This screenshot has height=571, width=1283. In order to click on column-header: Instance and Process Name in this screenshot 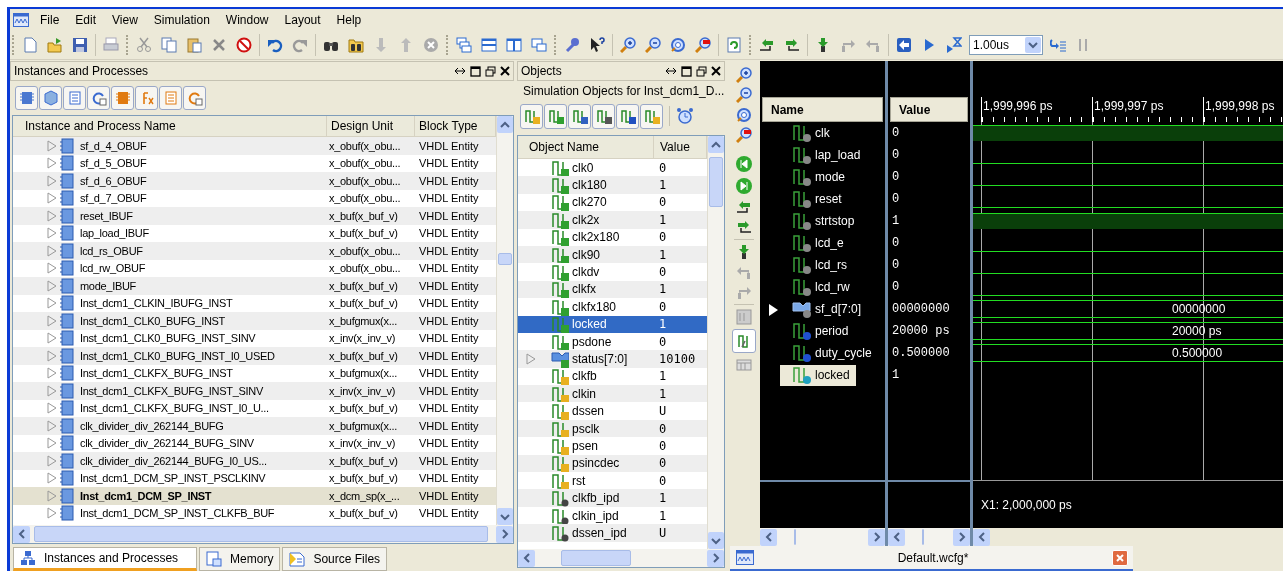, I will do `click(170, 126)`.